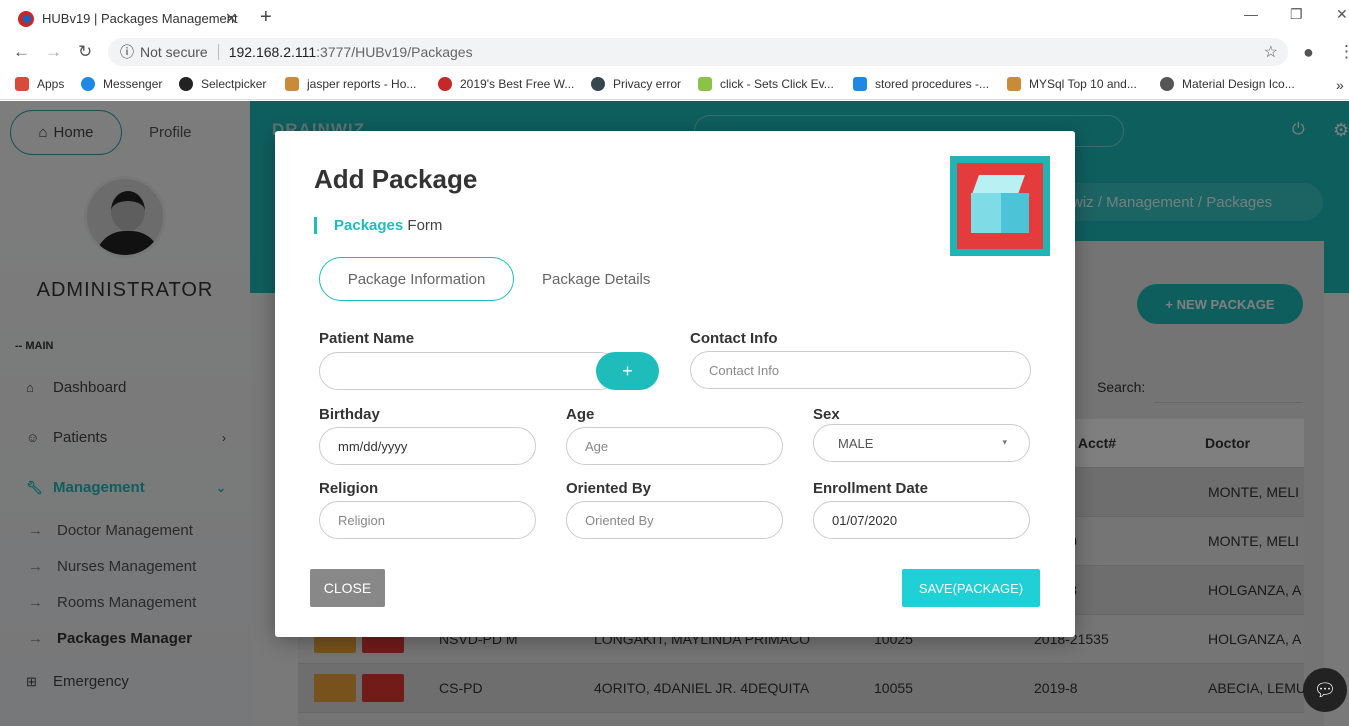  What do you see at coordinates (26, 18) in the screenshot?
I see `site-favicon-icon` at bounding box center [26, 18].